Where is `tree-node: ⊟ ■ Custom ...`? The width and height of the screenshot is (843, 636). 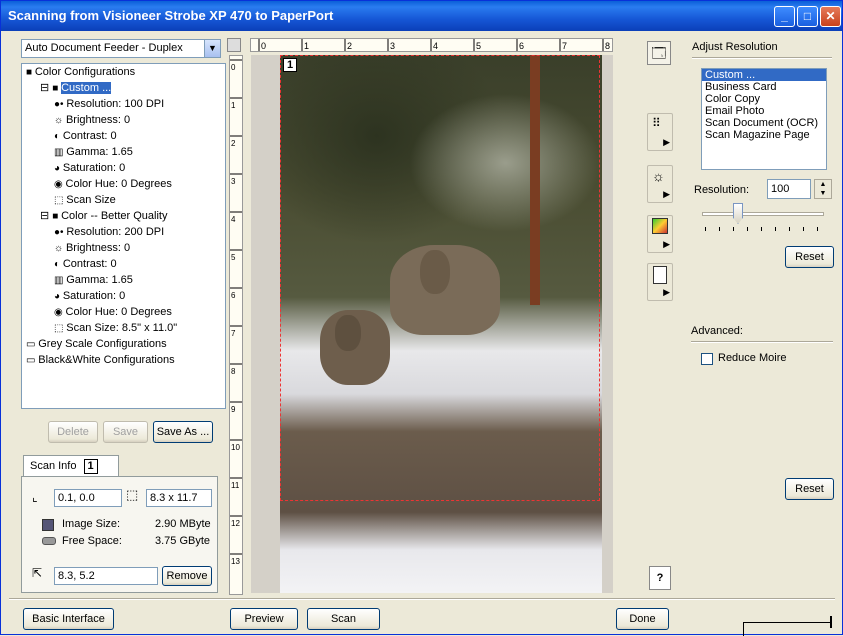
tree-node: ⊟ ■ Custom ... is located at coordinates (76, 88).